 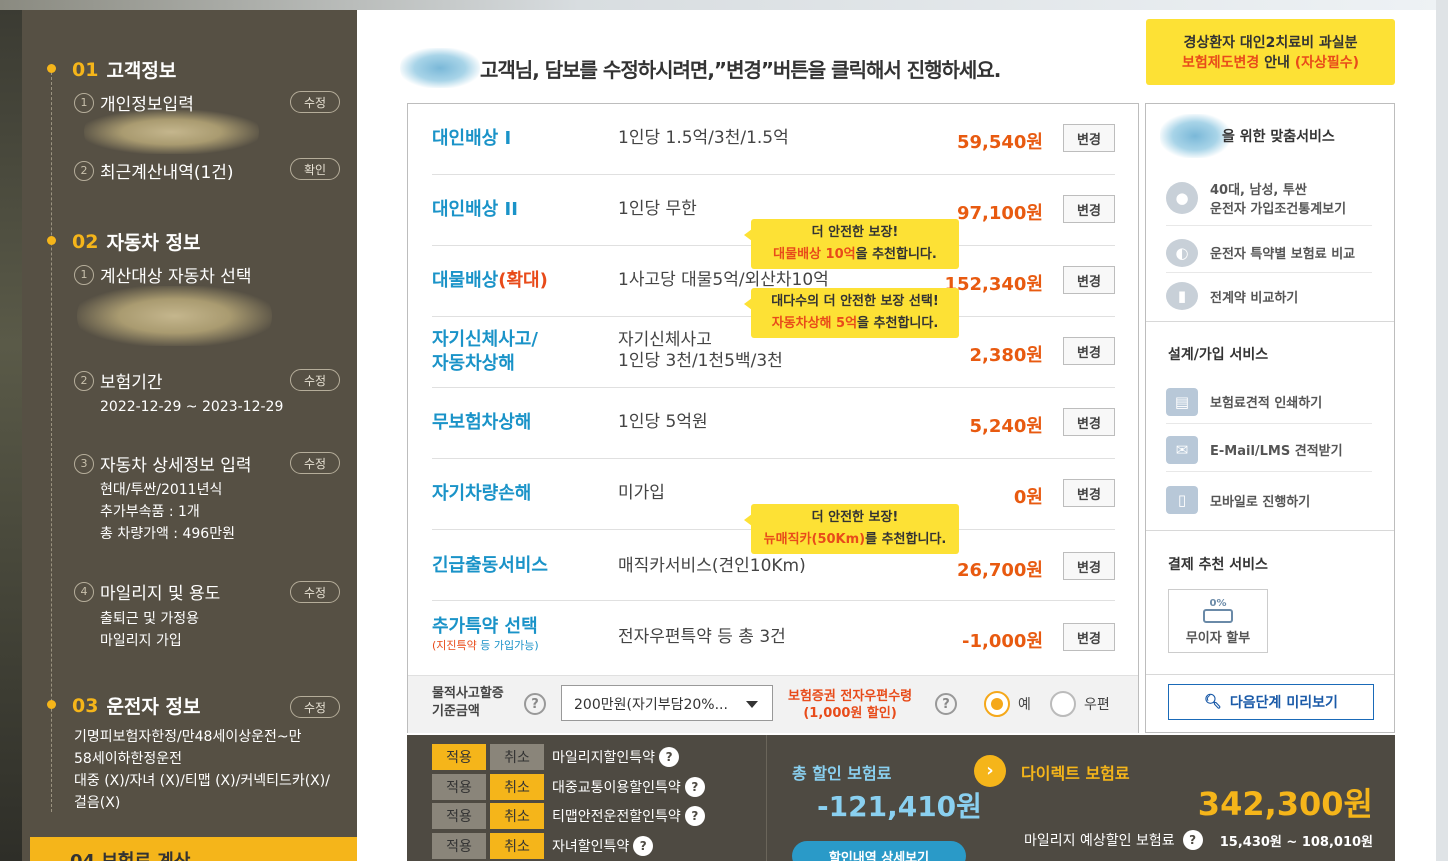 What do you see at coordinates (1269, 201) in the screenshot?
I see `stats-link: ● 40대, 남성, 투싼 운전자 가입조건통계보기` at bounding box center [1269, 201].